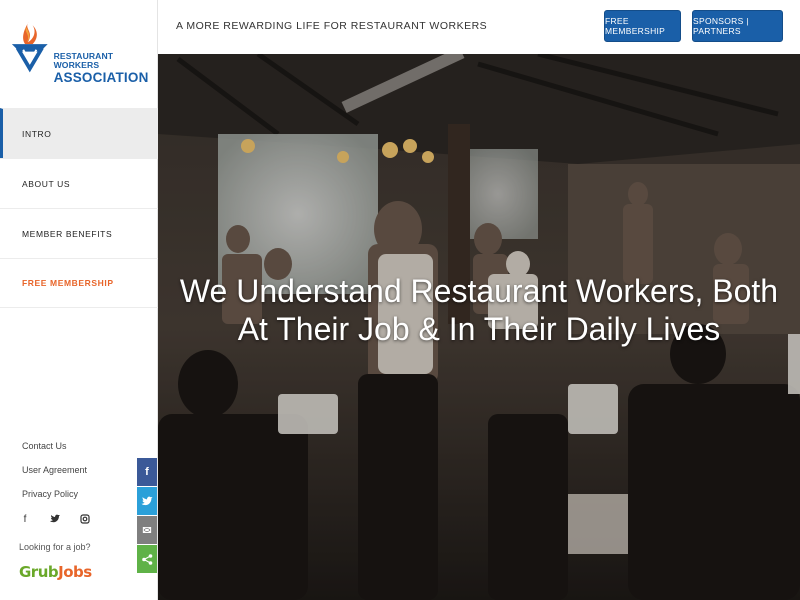 The image size is (800, 600). Describe the element at coordinates (83, 60) in the screenshot. I see `logo-line1: RESTAURANT WORKERS` at that location.